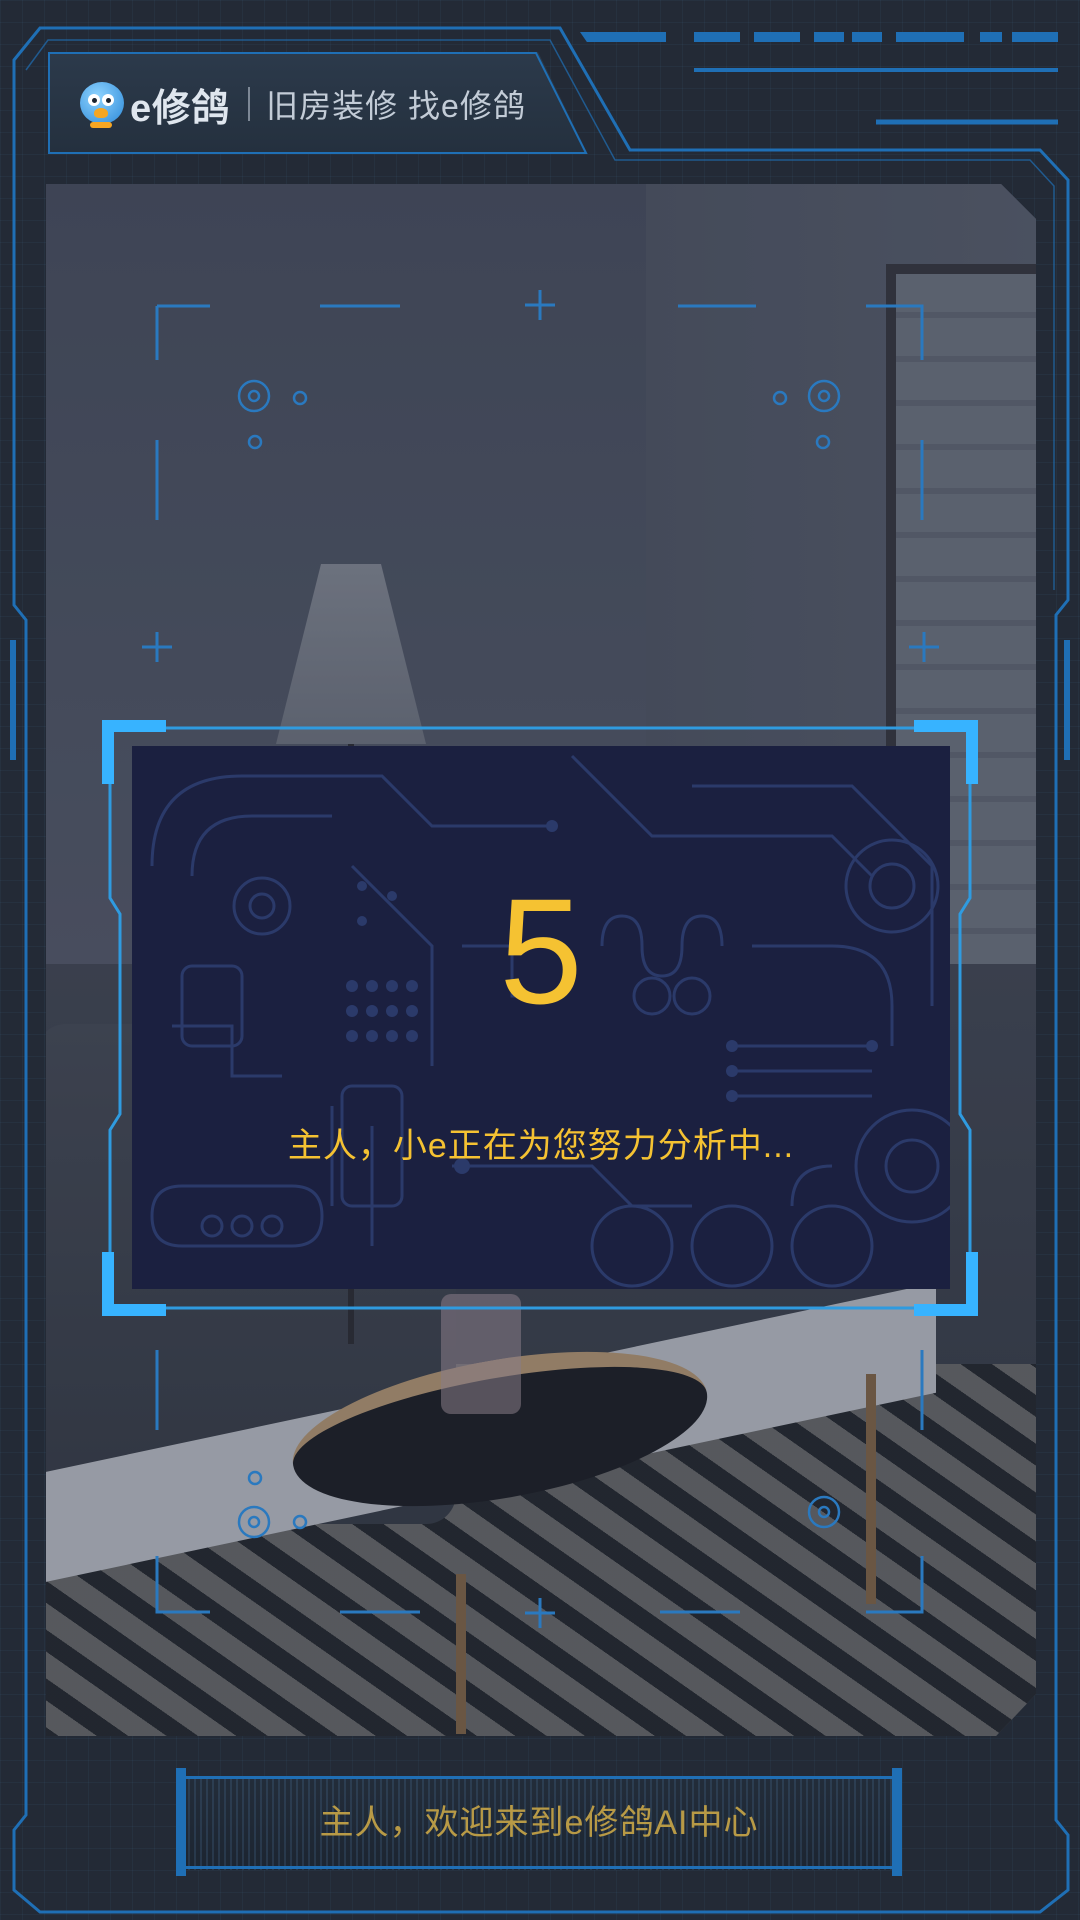 The width and height of the screenshot is (1080, 1920). What do you see at coordinates (539, 1823) in the screenshot?
I see `welcome-text: 主人，欢迎来到e修鸽AI中心` at bounding box center [539, 1823].